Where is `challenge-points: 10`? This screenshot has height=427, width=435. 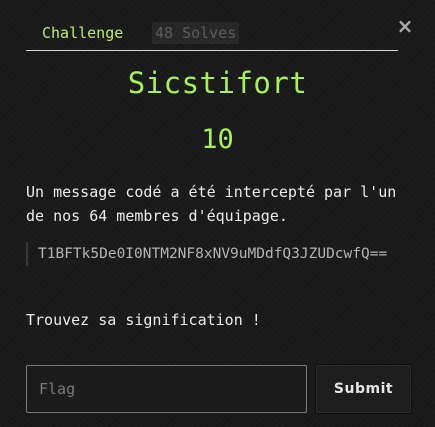 challenge-points: 10 is located at coordinates (217, 139).